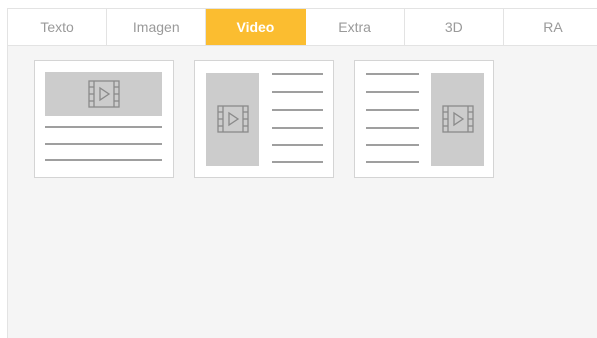 This screenshot has height=338, width=597. What do you see at coordinates (58, 27) in the screenshot?
I see `tab-texto: Texto` at bounding box center [58, 27].